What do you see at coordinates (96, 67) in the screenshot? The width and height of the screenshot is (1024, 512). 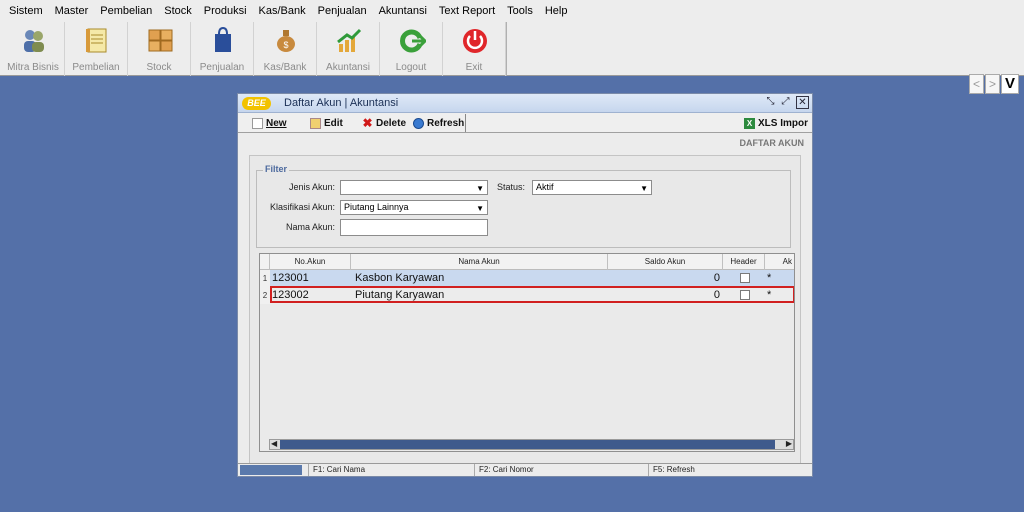 I see `pembelian-label: Pembelian` at bounding box center [96, 67].